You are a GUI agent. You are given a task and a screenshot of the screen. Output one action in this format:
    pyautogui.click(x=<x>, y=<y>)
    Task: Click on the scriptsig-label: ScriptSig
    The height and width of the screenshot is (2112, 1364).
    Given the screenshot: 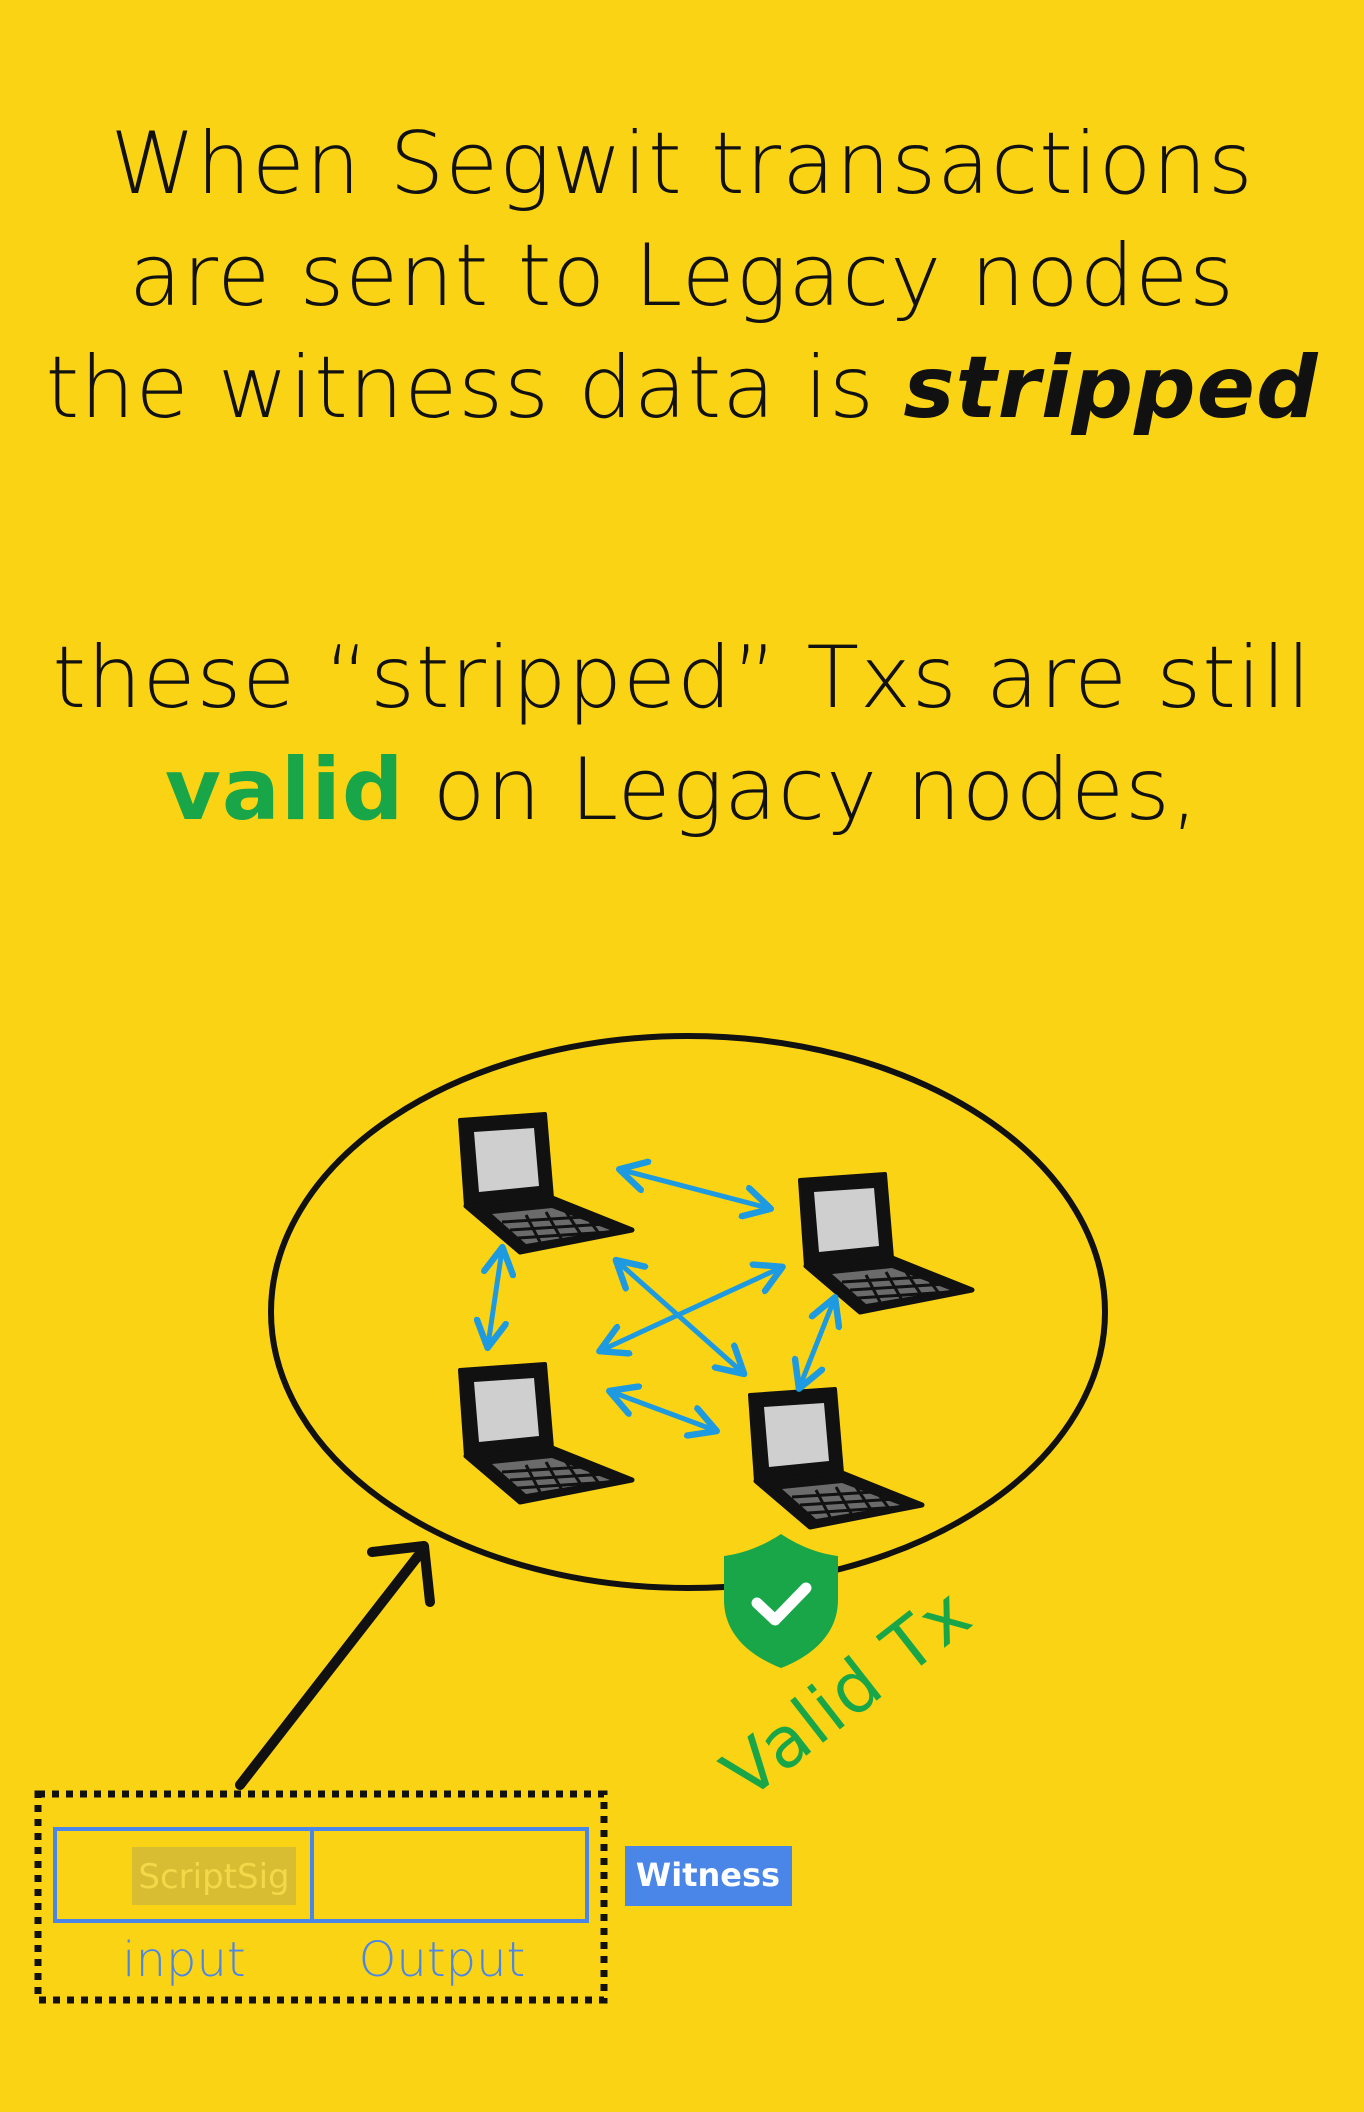 What is the action you would take?
    pyautogui.click(x=213, y=1877)
    